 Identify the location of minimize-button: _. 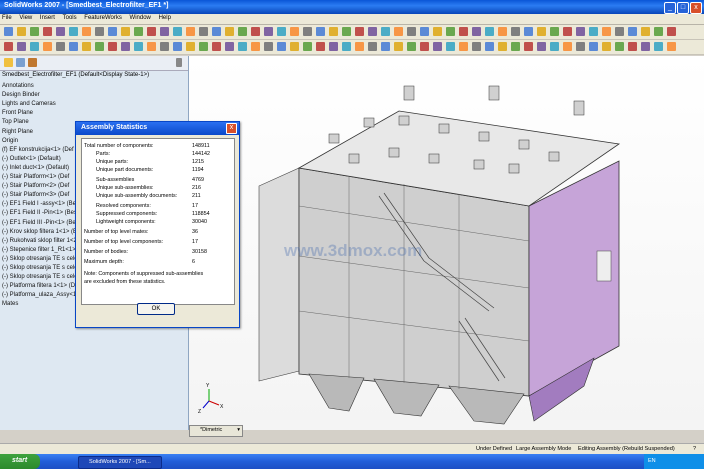
(670, 8).